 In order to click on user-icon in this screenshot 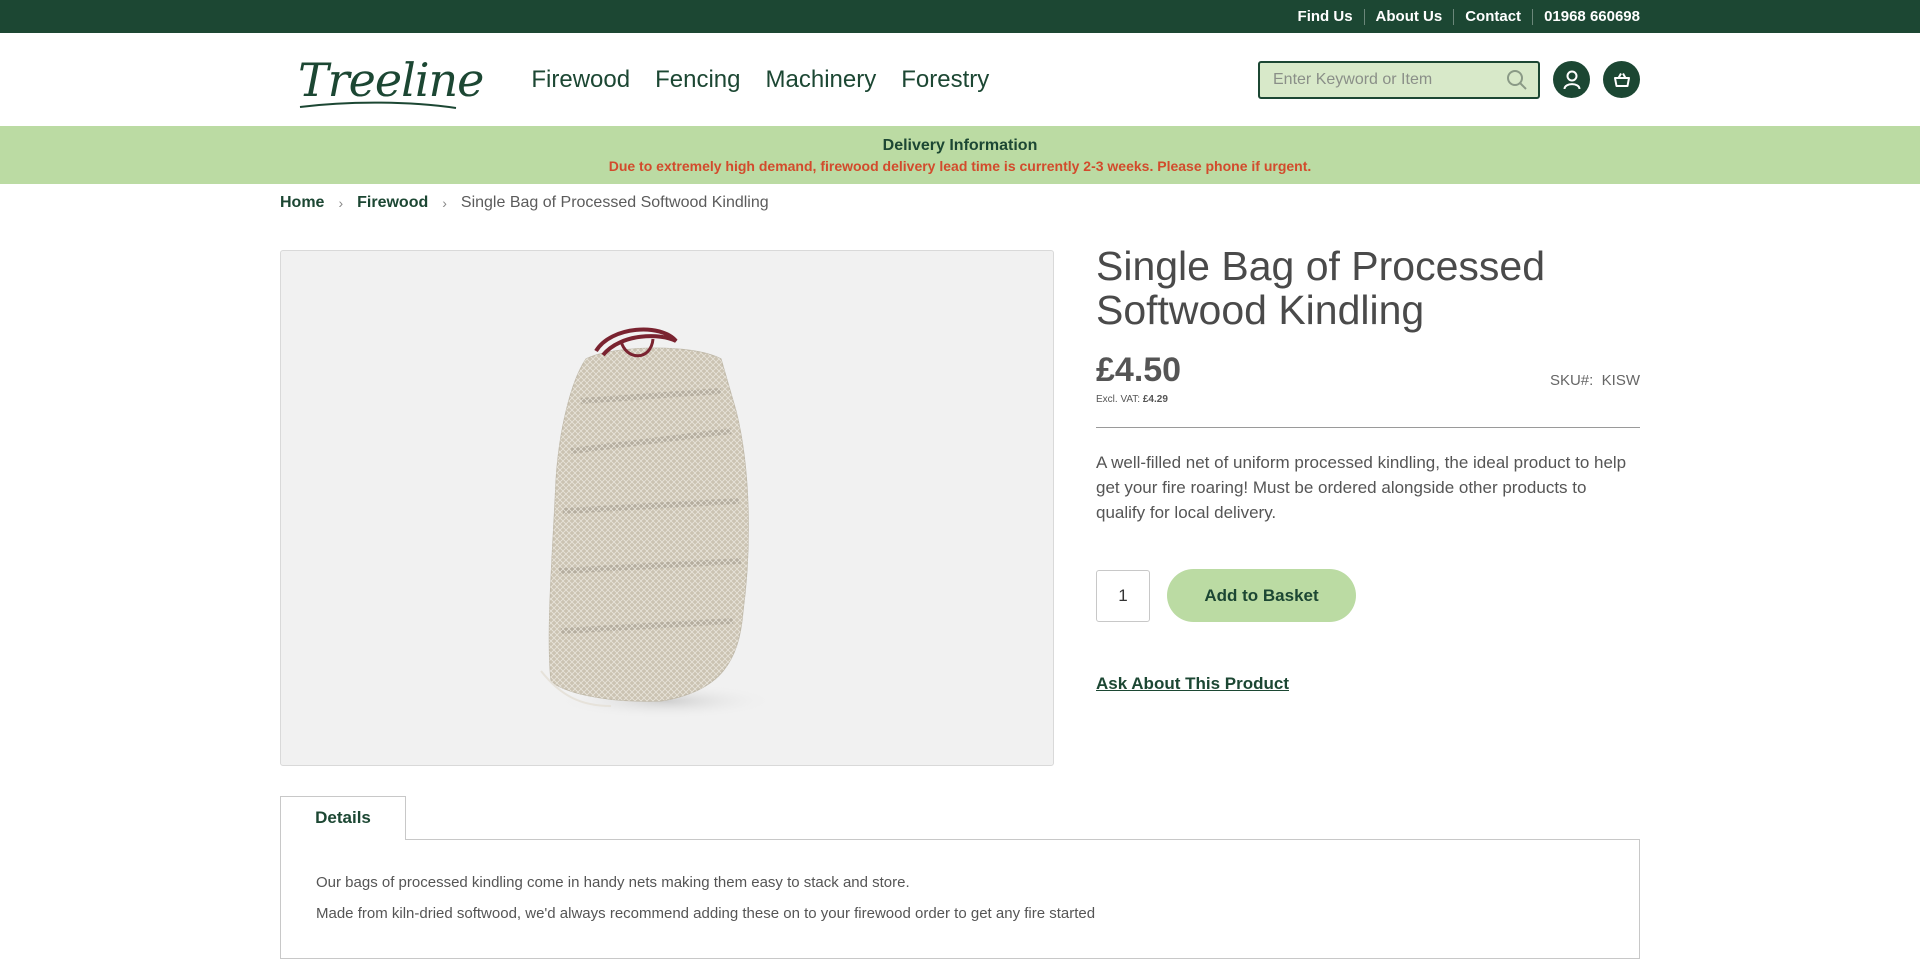, I will do `click(1571, 79)`.